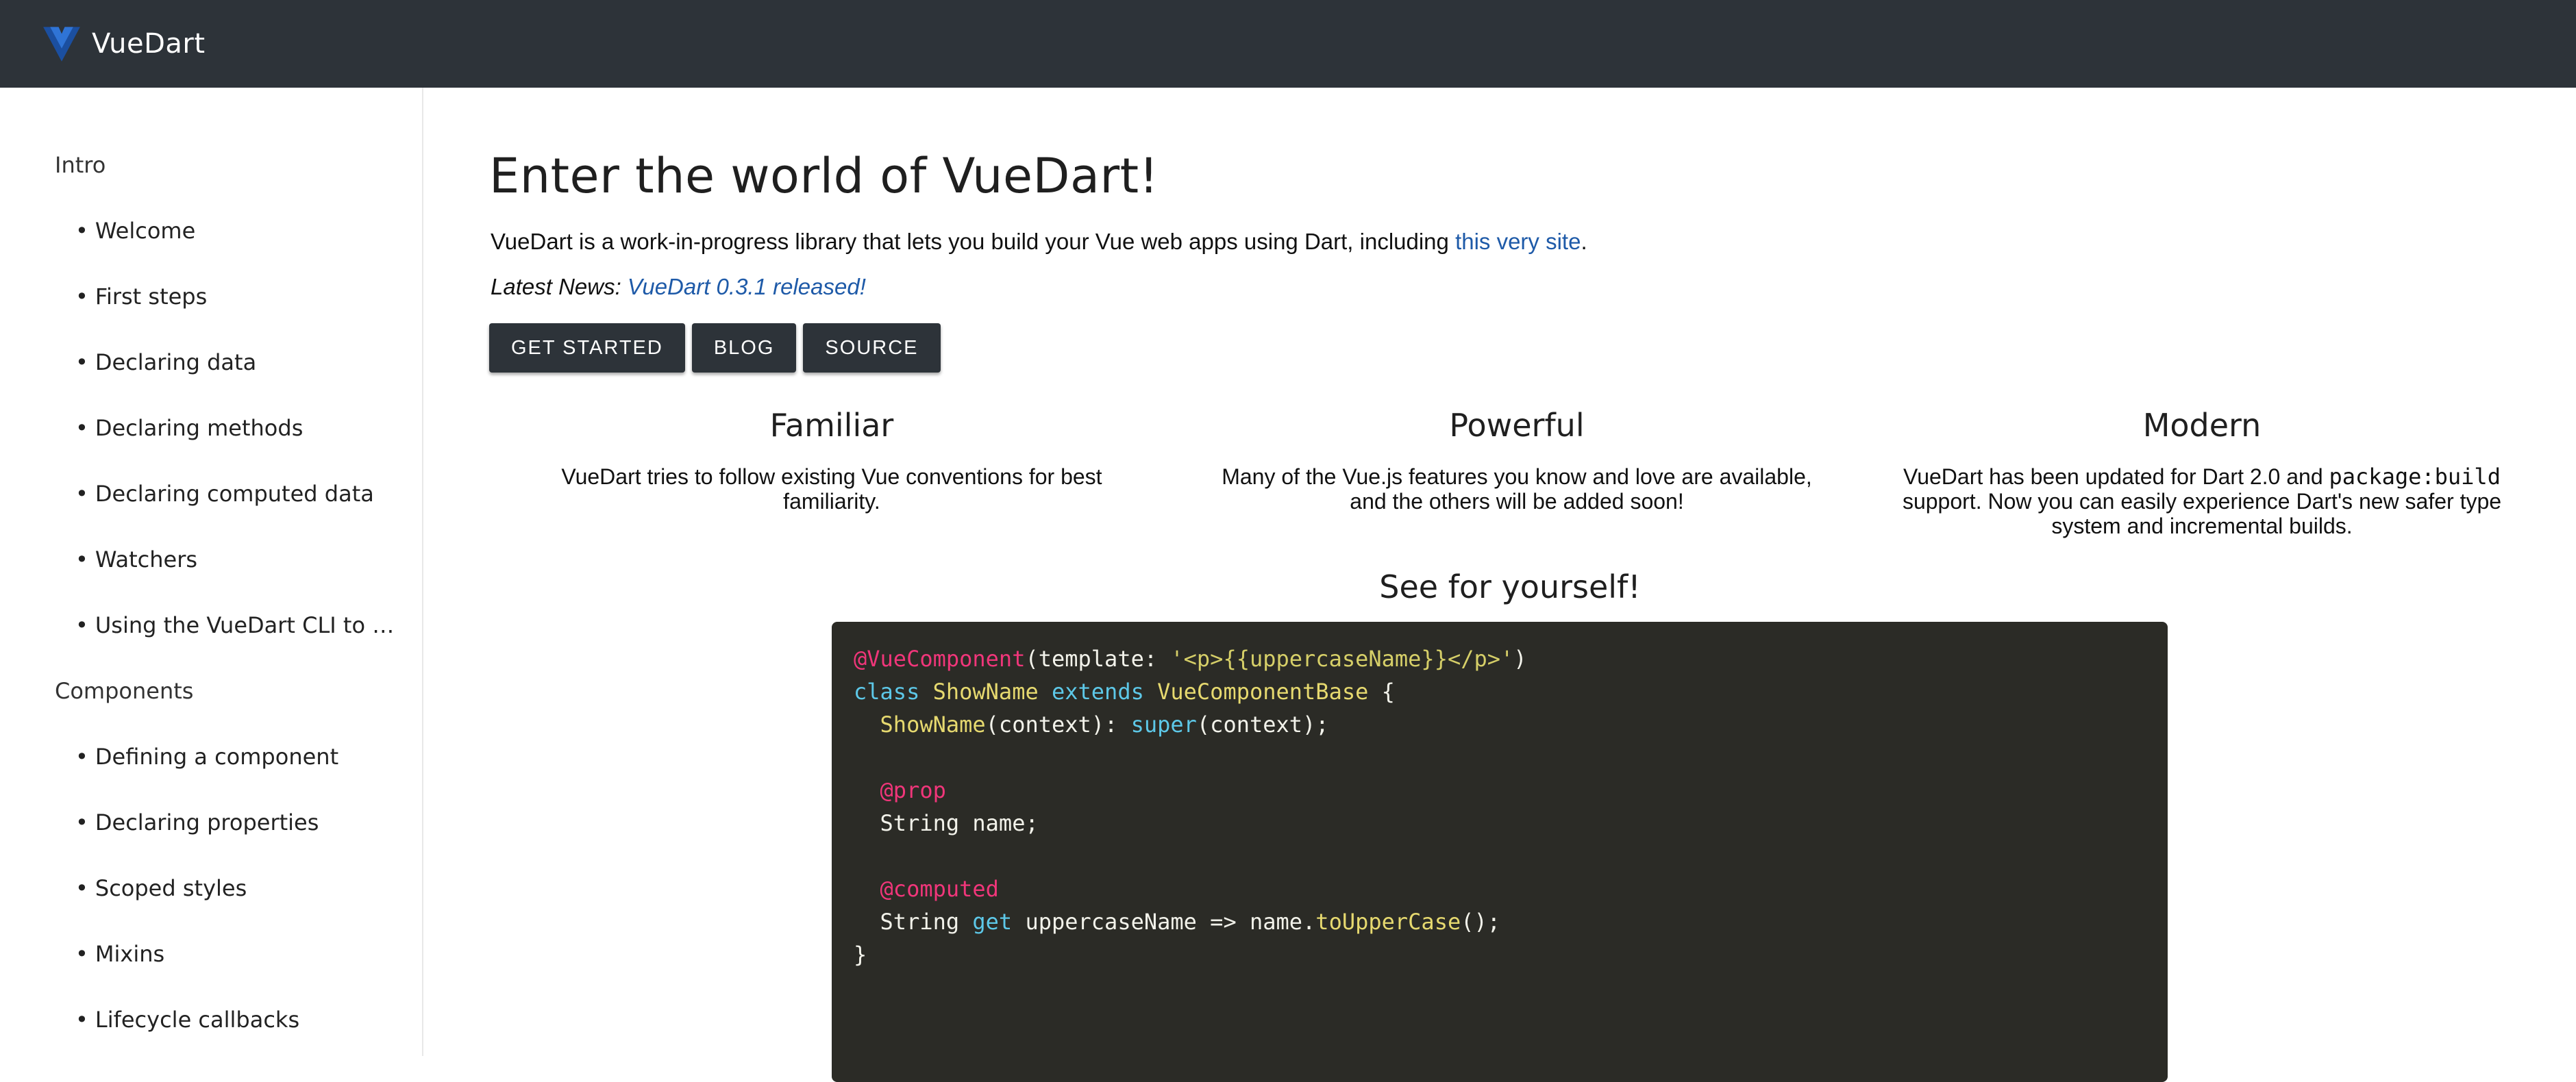 This screenshot has width=2576, height=1082. What do you see at coordinates (1058, 725) in the screenshot?
I see `code-token: (context):` at bounding box center [1058, 725].